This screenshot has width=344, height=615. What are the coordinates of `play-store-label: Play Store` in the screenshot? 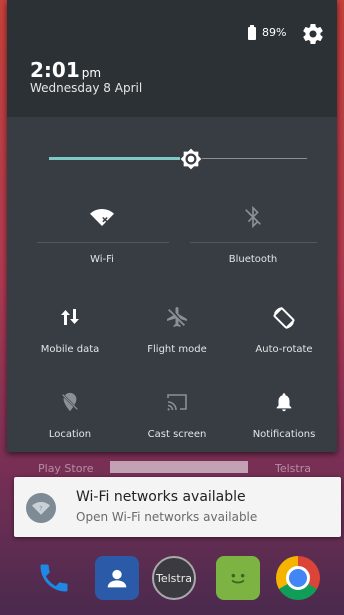 It's located at (66, 468).